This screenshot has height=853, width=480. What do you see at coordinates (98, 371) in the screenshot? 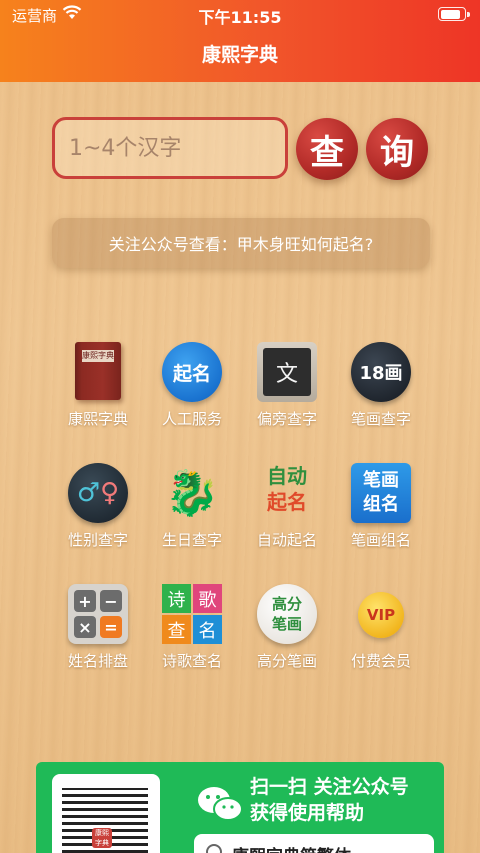
I see `book-icon: 康熙字典` at bounding box center [98, 371].